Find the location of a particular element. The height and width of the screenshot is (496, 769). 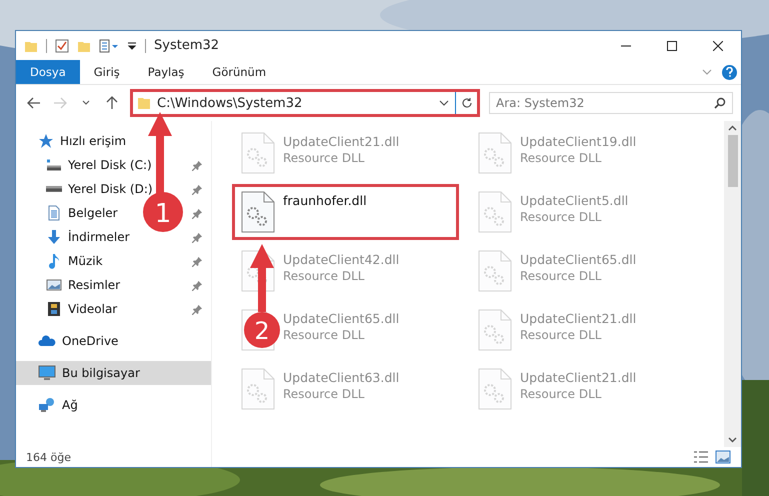

address-bar: C:\Windows\System32 is located at coordinates (305, 103).